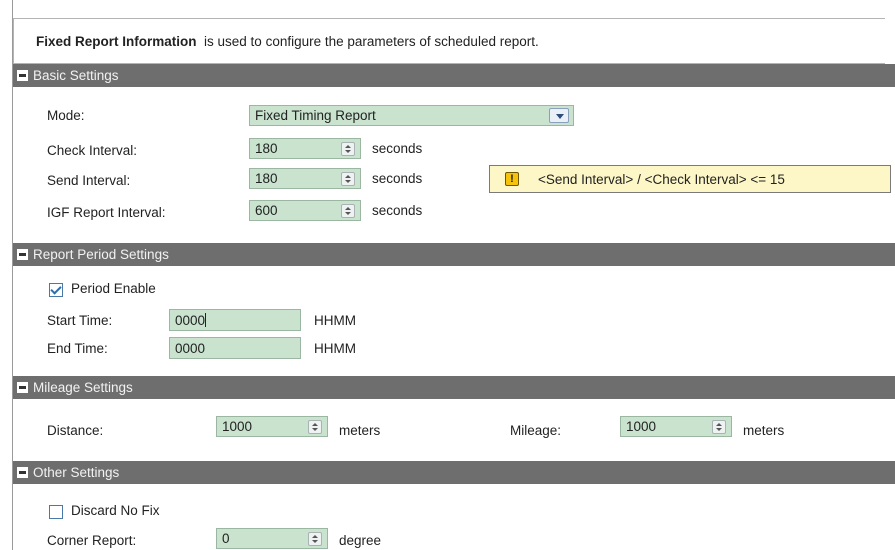 Image resolution: width=895 pixels, height=550 pixels. Describe the element at coordinates (641, 426) in the screenshot. I see `mileage-value: 1000` at that location.